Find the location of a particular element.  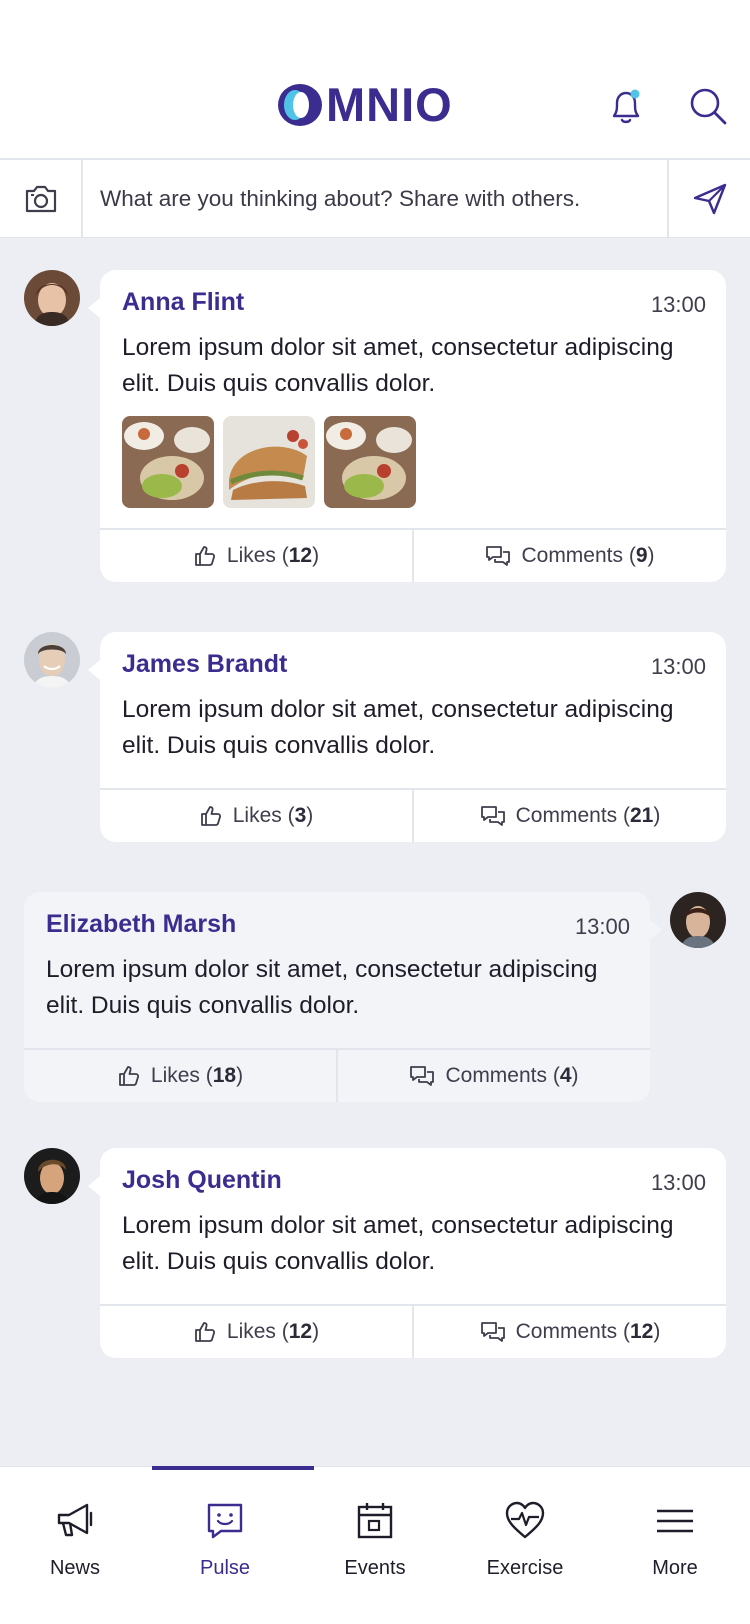

post-actions: Likes (12) Comments (12) is located at coordinates (413, 1331).